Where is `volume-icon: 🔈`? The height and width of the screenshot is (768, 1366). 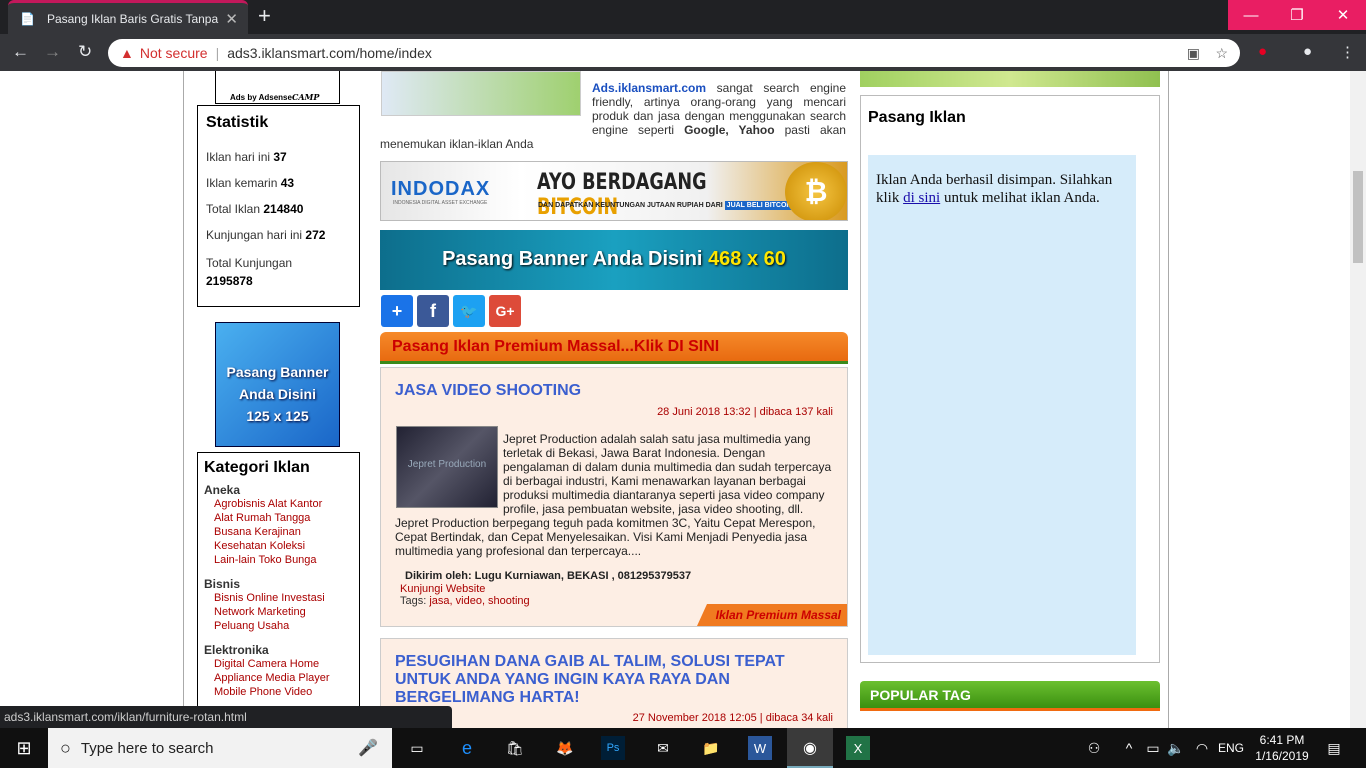 volume-icon: 🔈 is located at coordinates (1176, 748).